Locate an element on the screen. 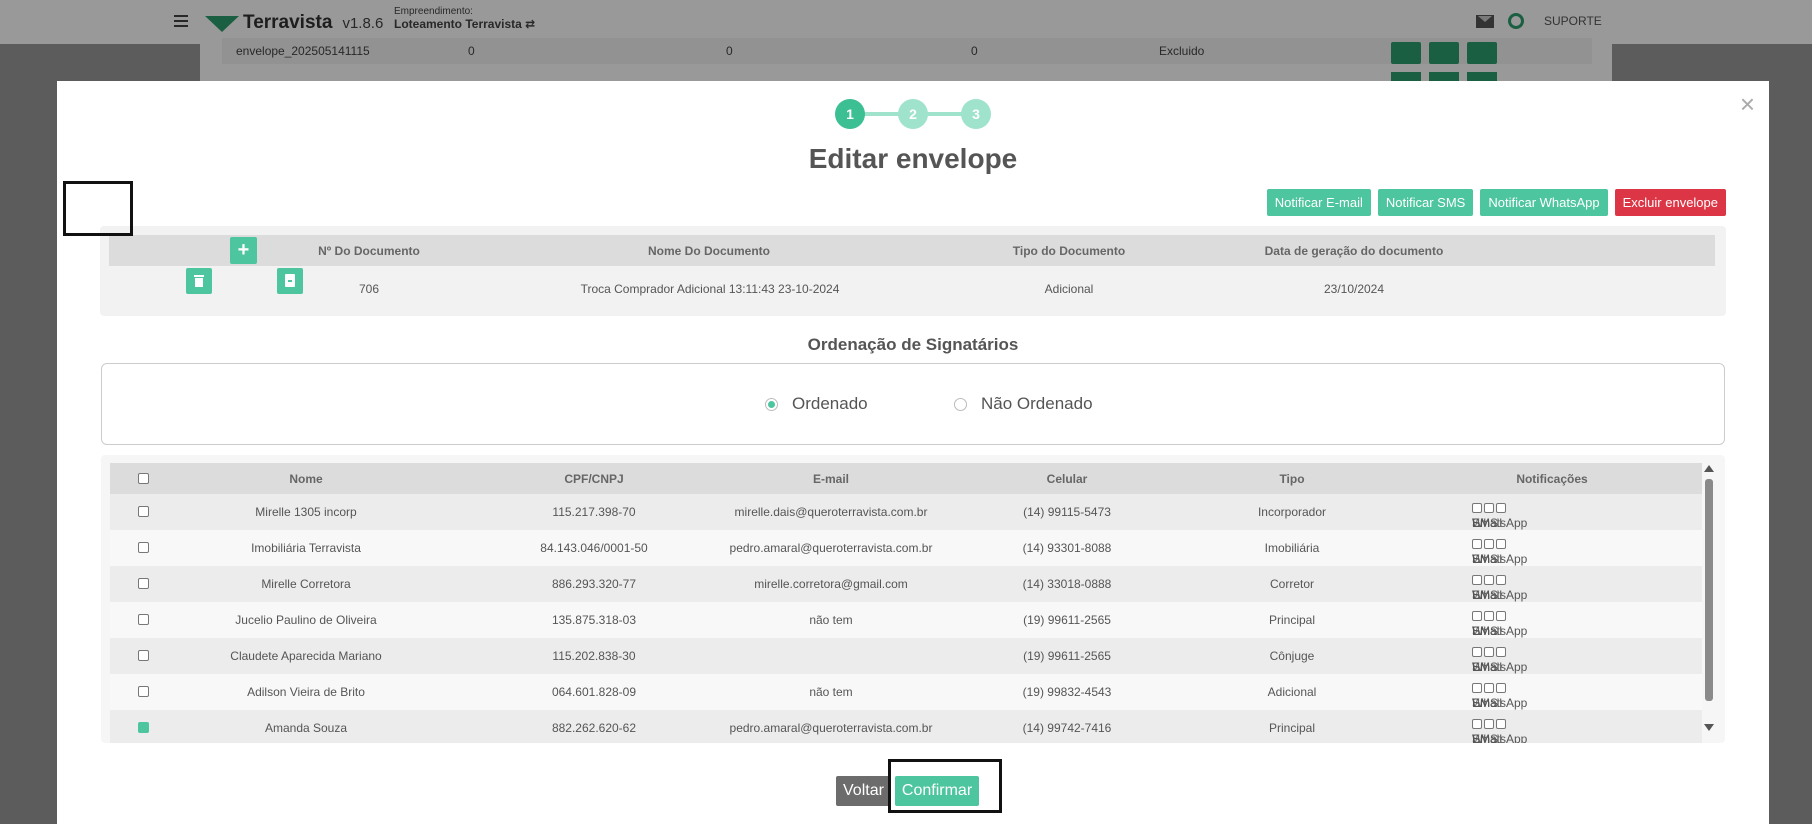  signer-email: mirelle.dais@queroterravista.com.br is located at coordinates (831, 512).